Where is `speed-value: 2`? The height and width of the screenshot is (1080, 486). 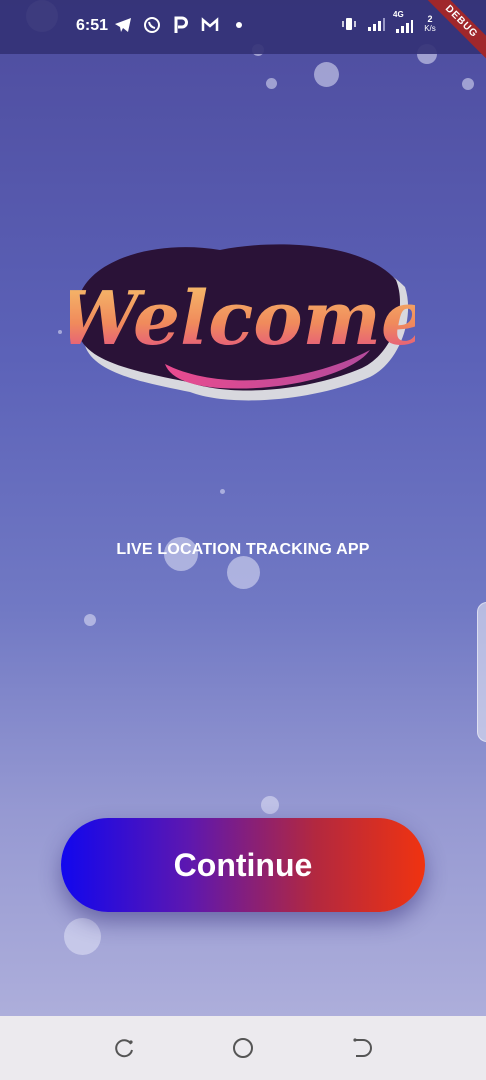
speed-value: 2 is located at coordinates (430, 19).